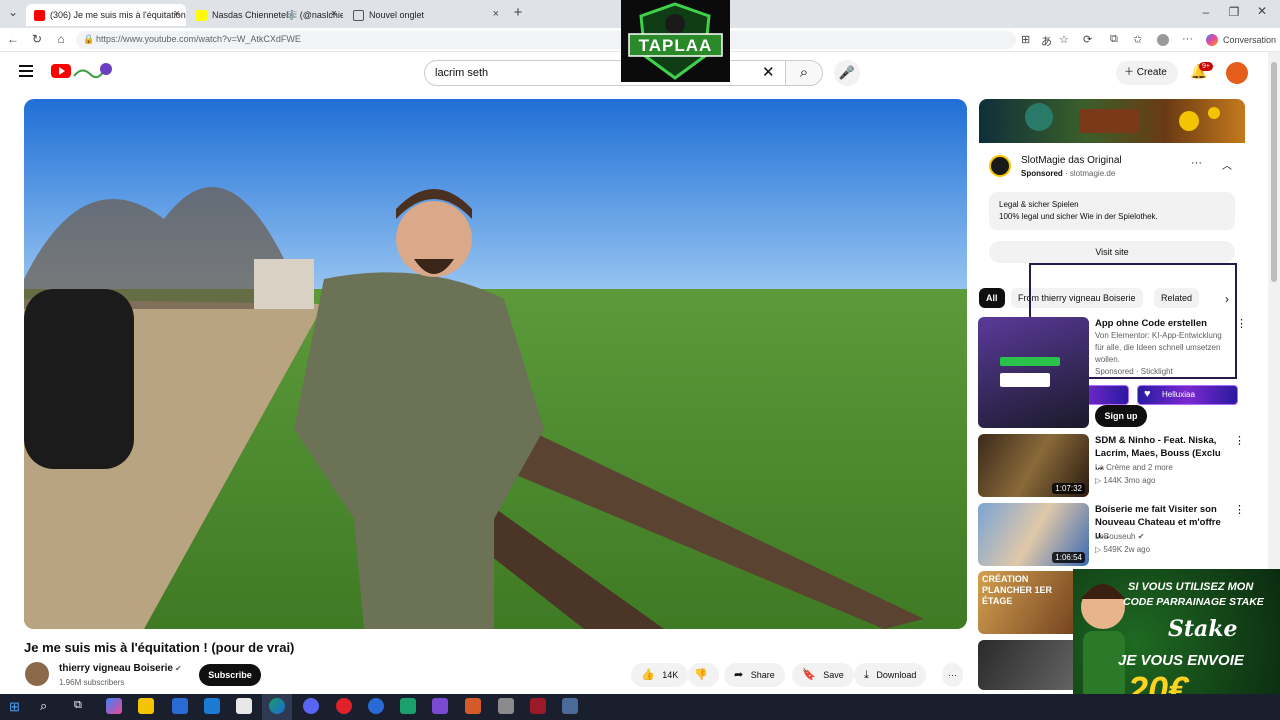 The width and height of the screenshot is (1280, 720). I want to click on windows-start-icon: ⊞, so click(14, 707).